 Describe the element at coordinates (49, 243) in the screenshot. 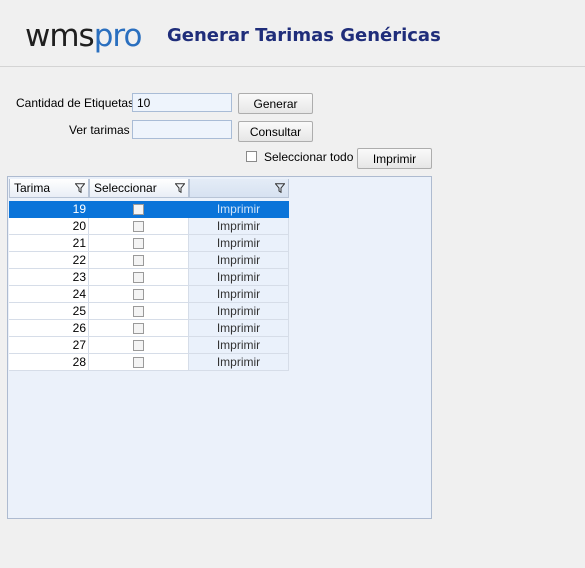

I see `tarima-cell: 21` at that location.